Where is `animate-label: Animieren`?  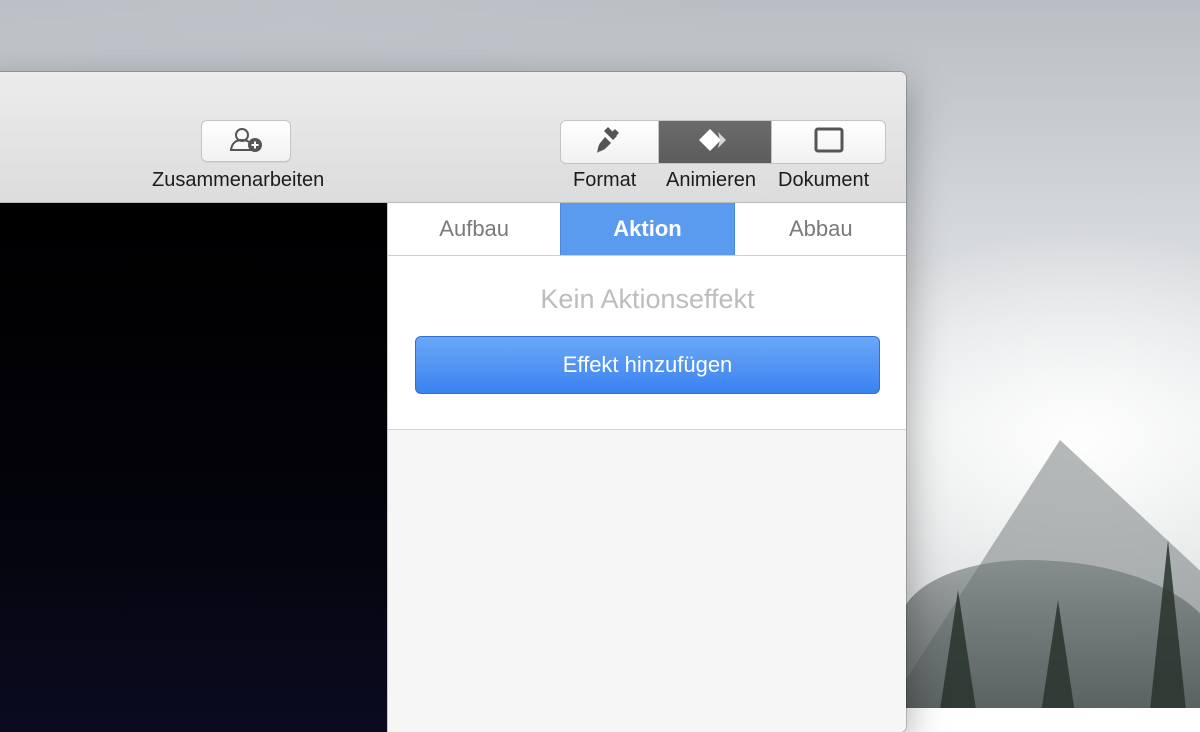
animate-label: Animieren is located at coordinates (711, 180).